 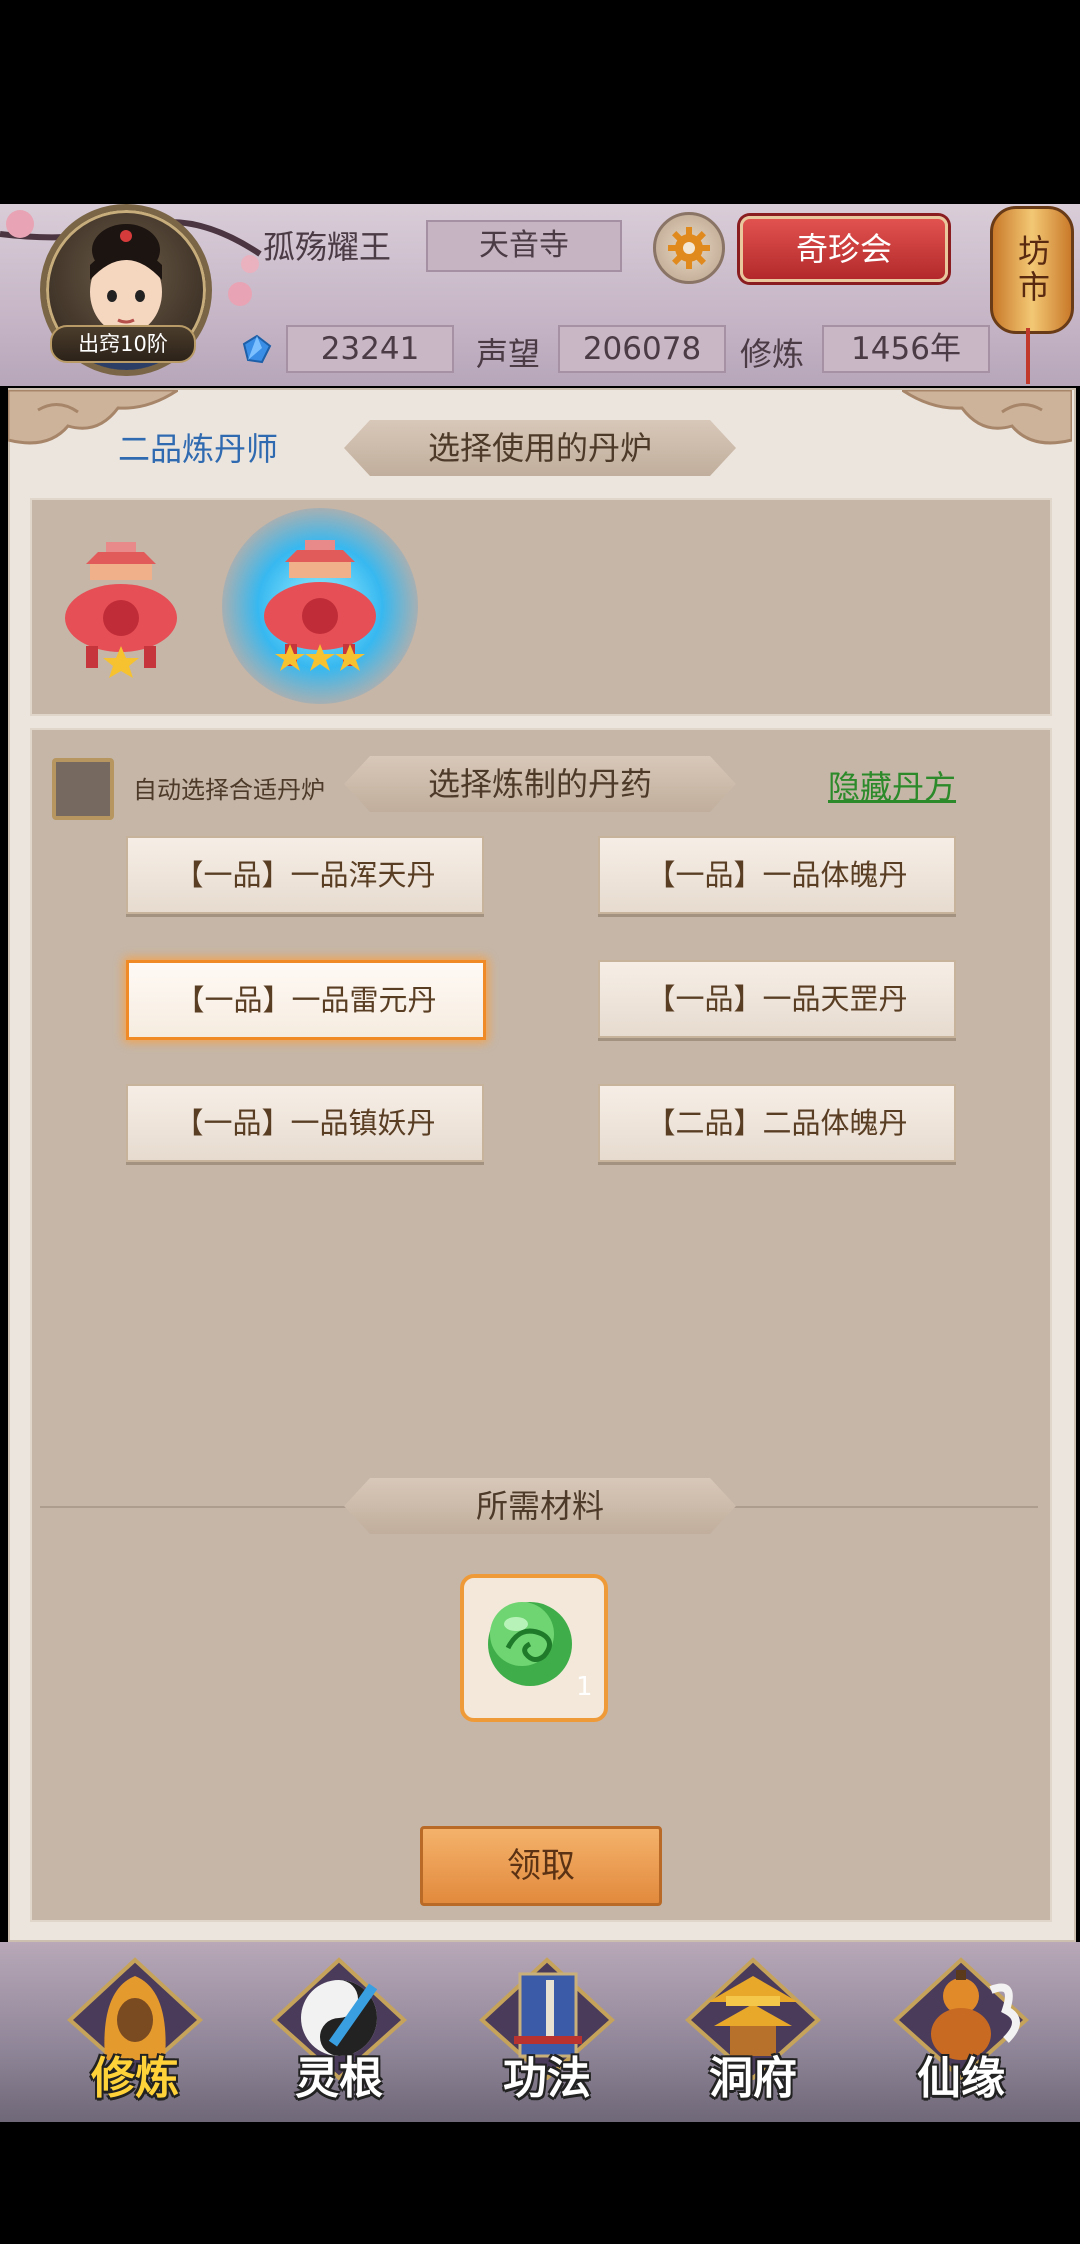 I want to click on gear-icon, so click(x=689, y=248).